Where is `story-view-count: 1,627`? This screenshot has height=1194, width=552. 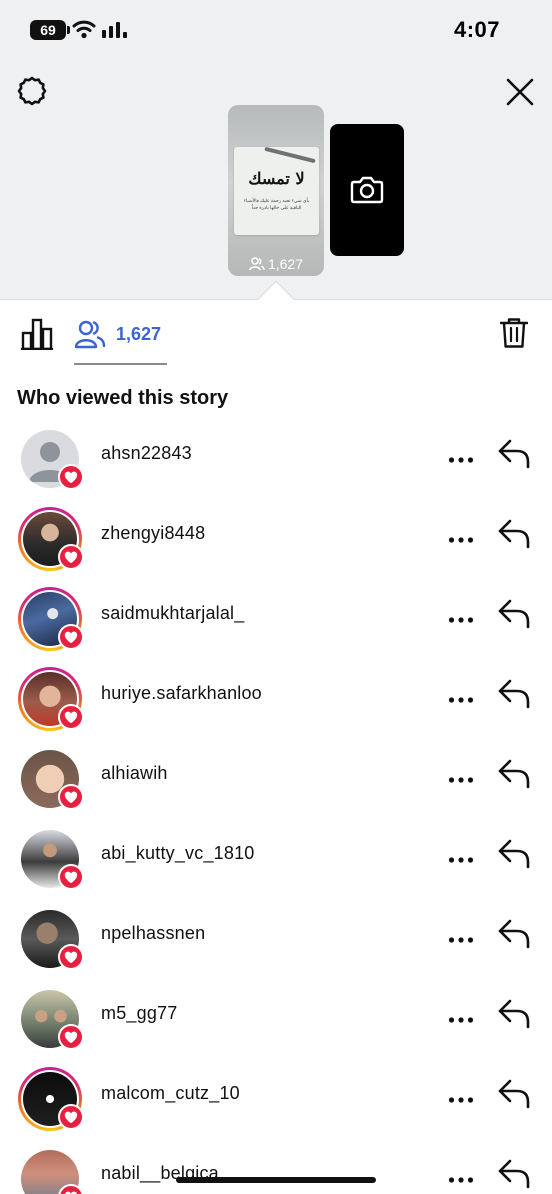
story-view-count: 1,627 is located at coordinates (276, 264).